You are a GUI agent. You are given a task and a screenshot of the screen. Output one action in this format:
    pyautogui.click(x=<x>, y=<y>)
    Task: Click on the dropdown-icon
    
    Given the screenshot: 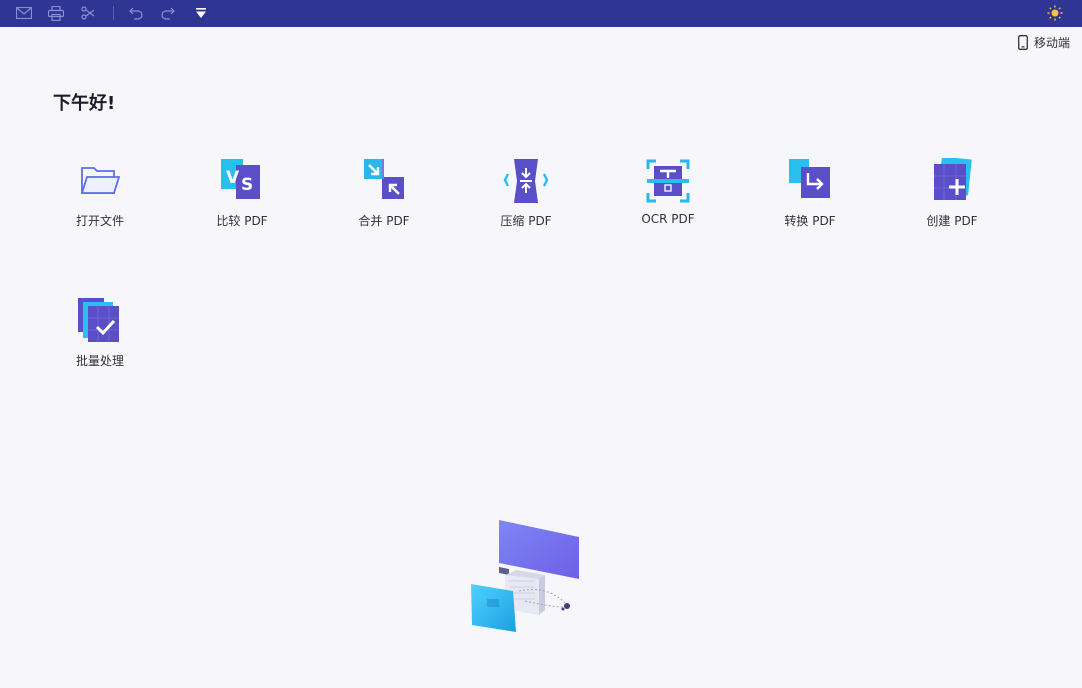 What is the action you would take?
    pyautogui.click(x=201, y=13)
    